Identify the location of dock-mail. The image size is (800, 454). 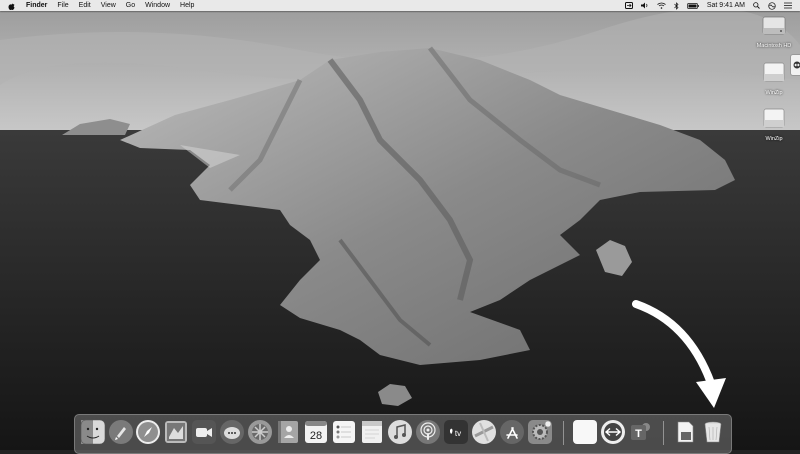
(176, 432).